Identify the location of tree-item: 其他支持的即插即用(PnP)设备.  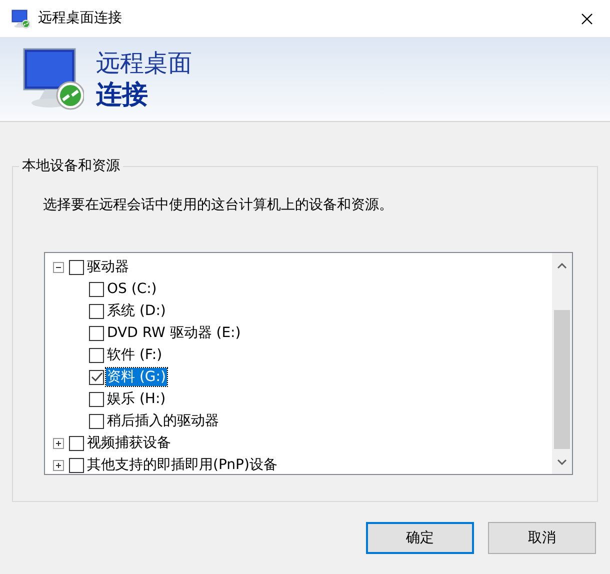
(182, 465).